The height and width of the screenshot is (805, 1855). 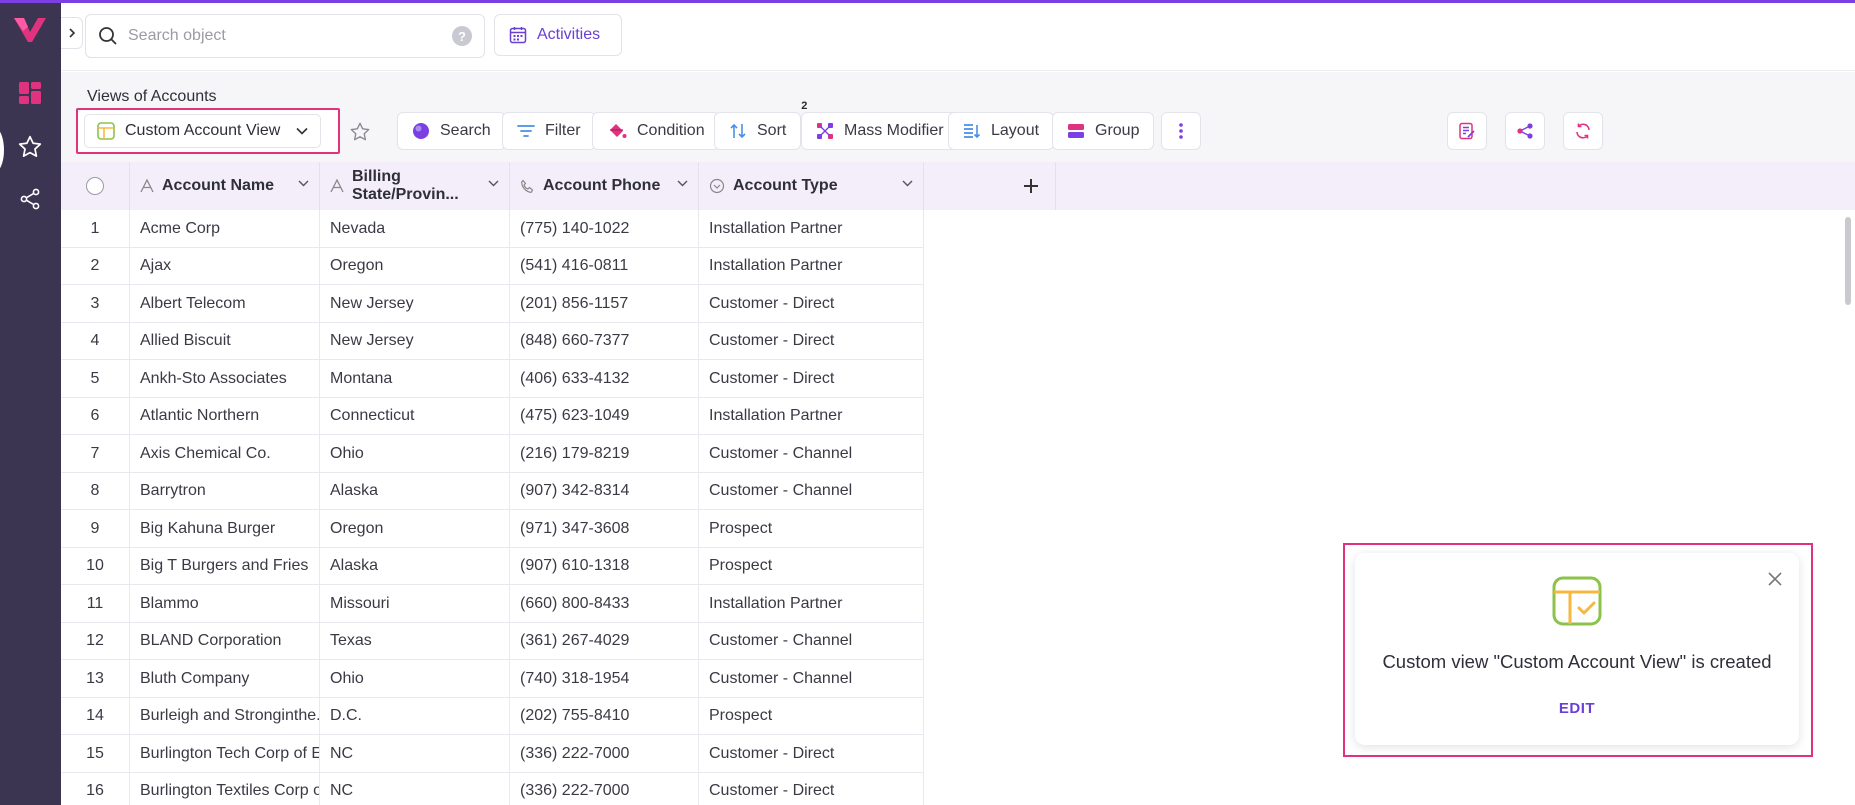 What do you see at coordinates (30, 93) in the screenshot?
I see `dashboard-icon` at bounding box center [30, 93].